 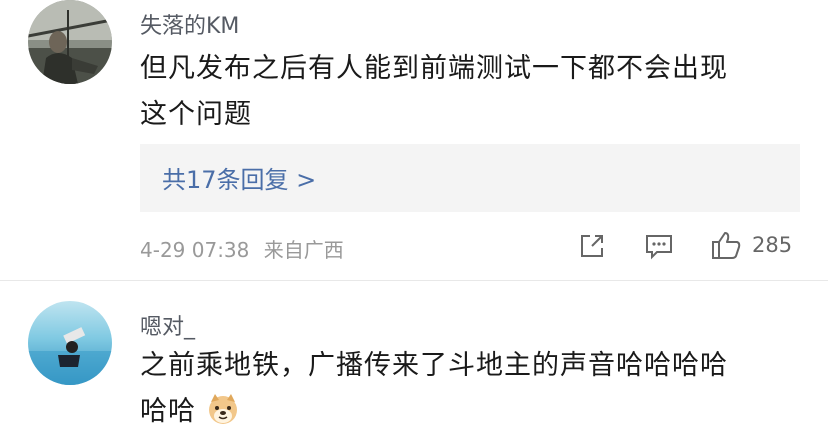 What do you see at coordinates (751, 245) in the screenshot?
I see `like-button: 285` at bounding box center [751, 245].